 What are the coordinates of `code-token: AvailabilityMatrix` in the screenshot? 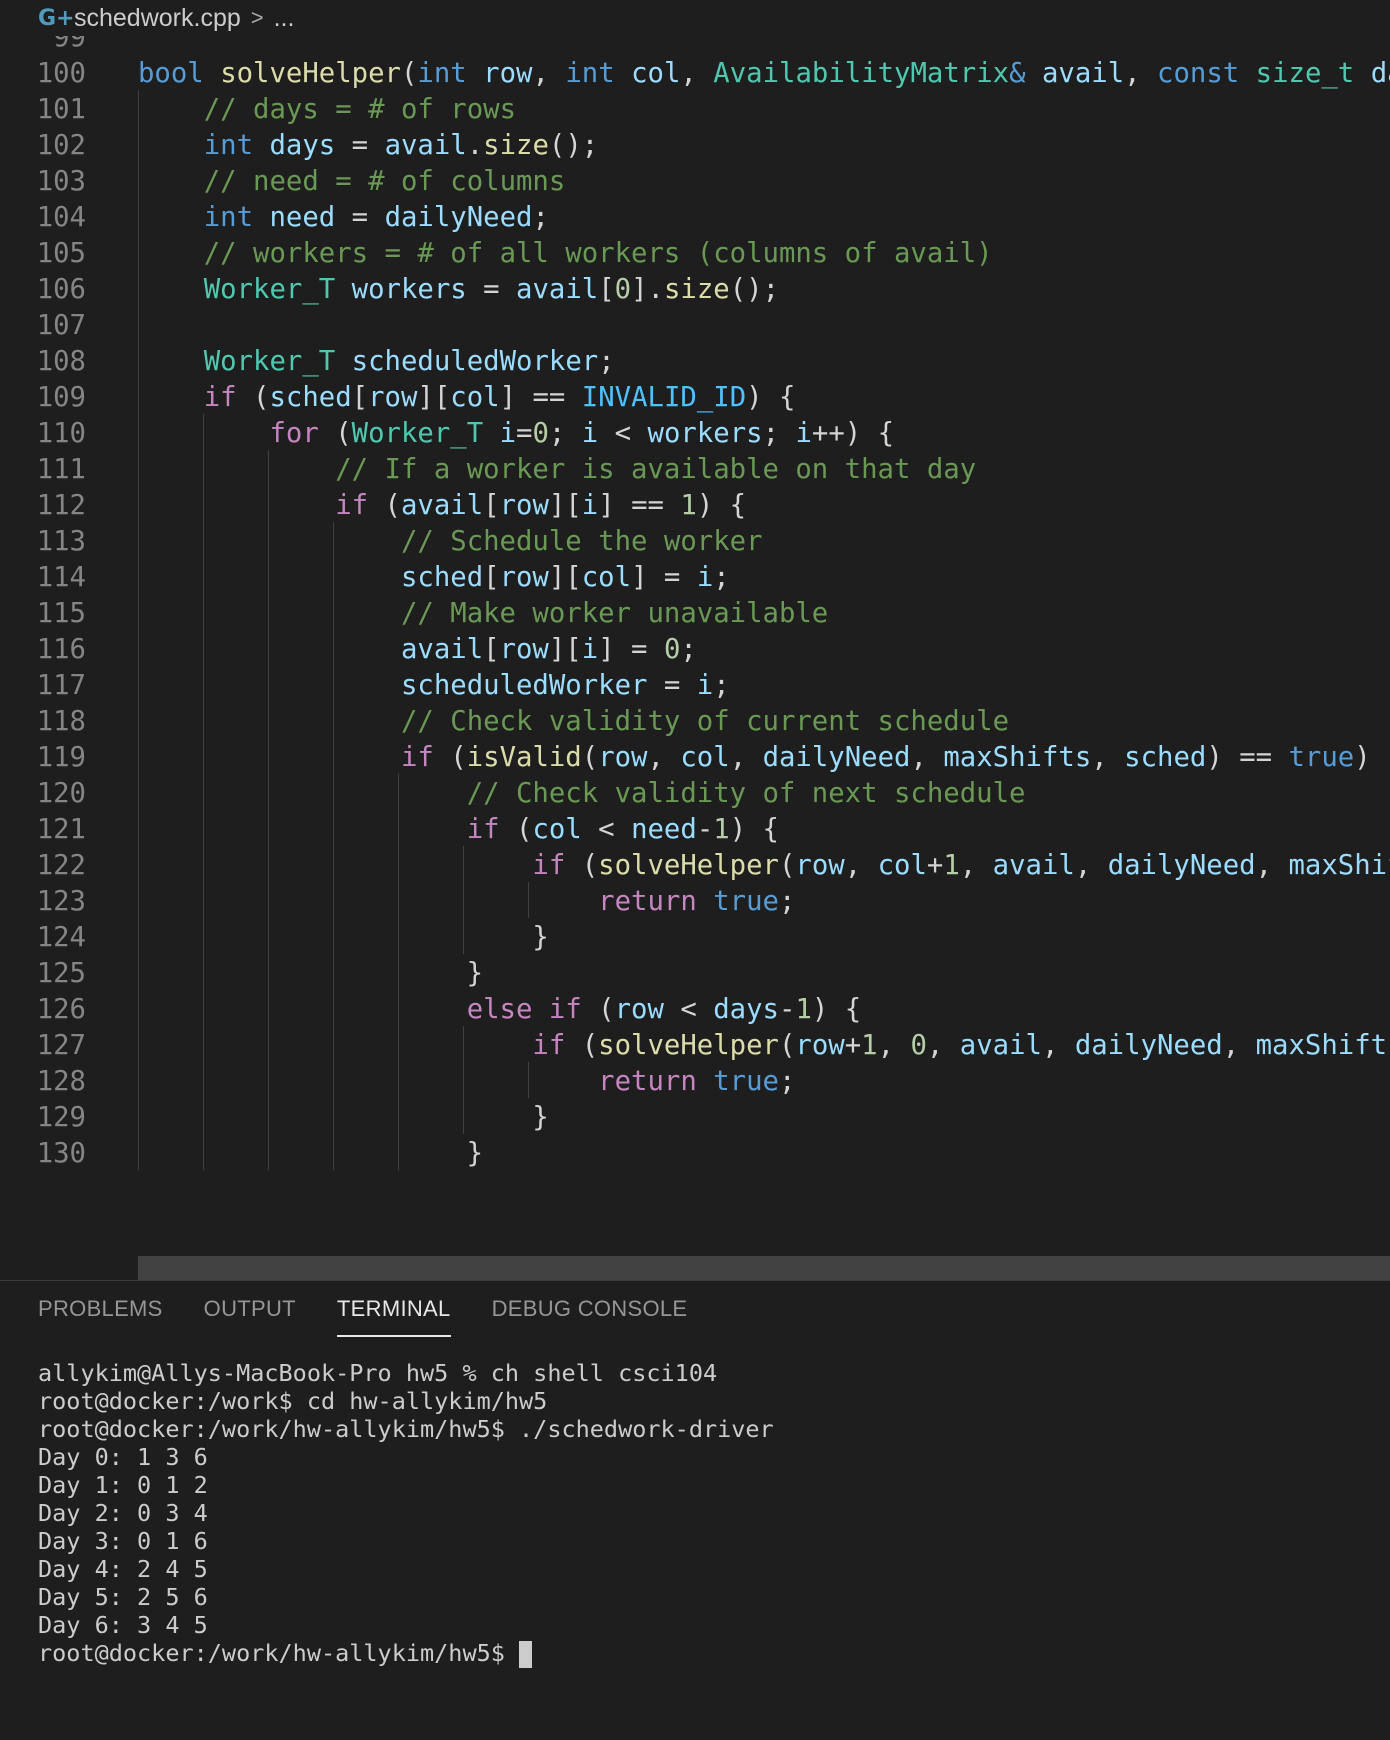 It's located at (861, 73).